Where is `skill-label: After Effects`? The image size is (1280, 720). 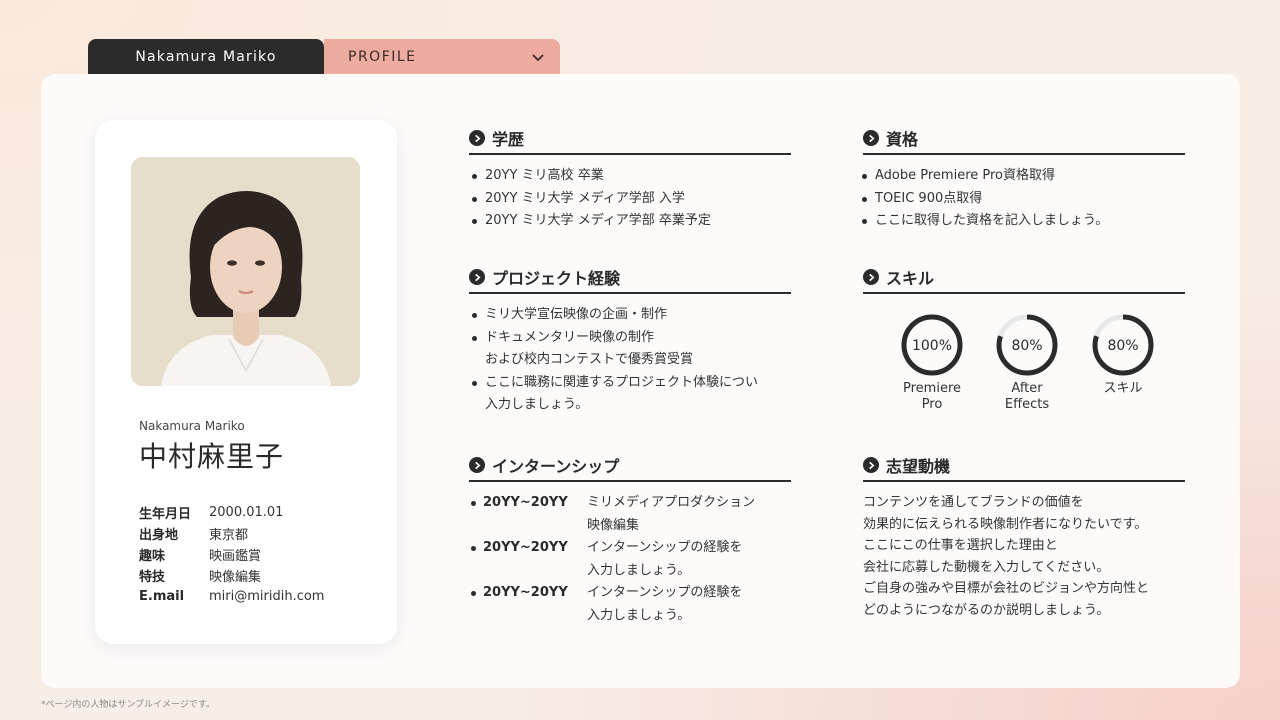
skill-label: After Effects is located at coordinates (1027, 396).